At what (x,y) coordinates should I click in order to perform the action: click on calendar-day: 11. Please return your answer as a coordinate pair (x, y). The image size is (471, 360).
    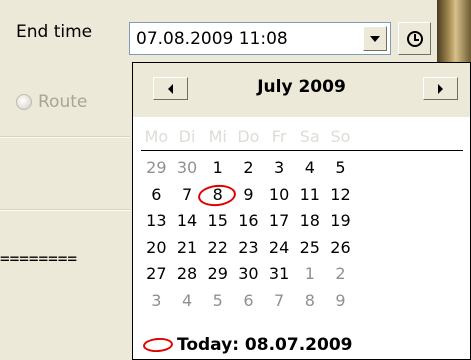
    Looking at the image, I should click on (309, 195).